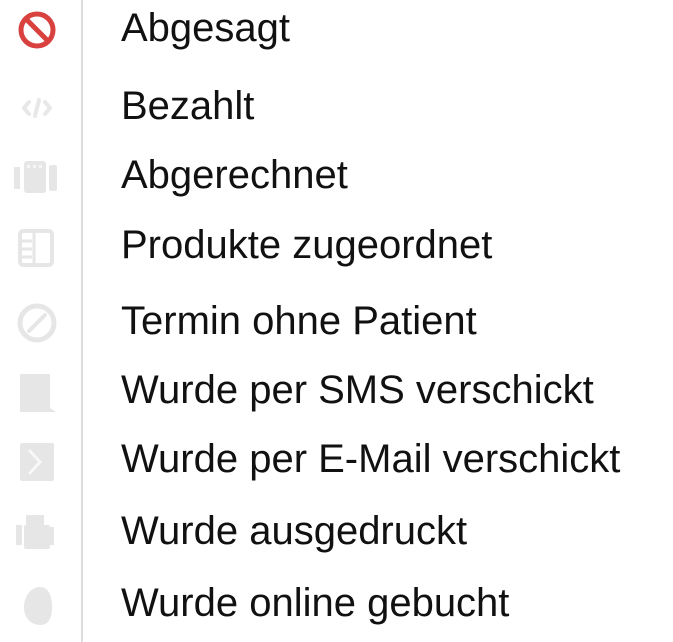 This screenshot has height=642, width=673. I want to click on billed-icon, so click(35, 177).